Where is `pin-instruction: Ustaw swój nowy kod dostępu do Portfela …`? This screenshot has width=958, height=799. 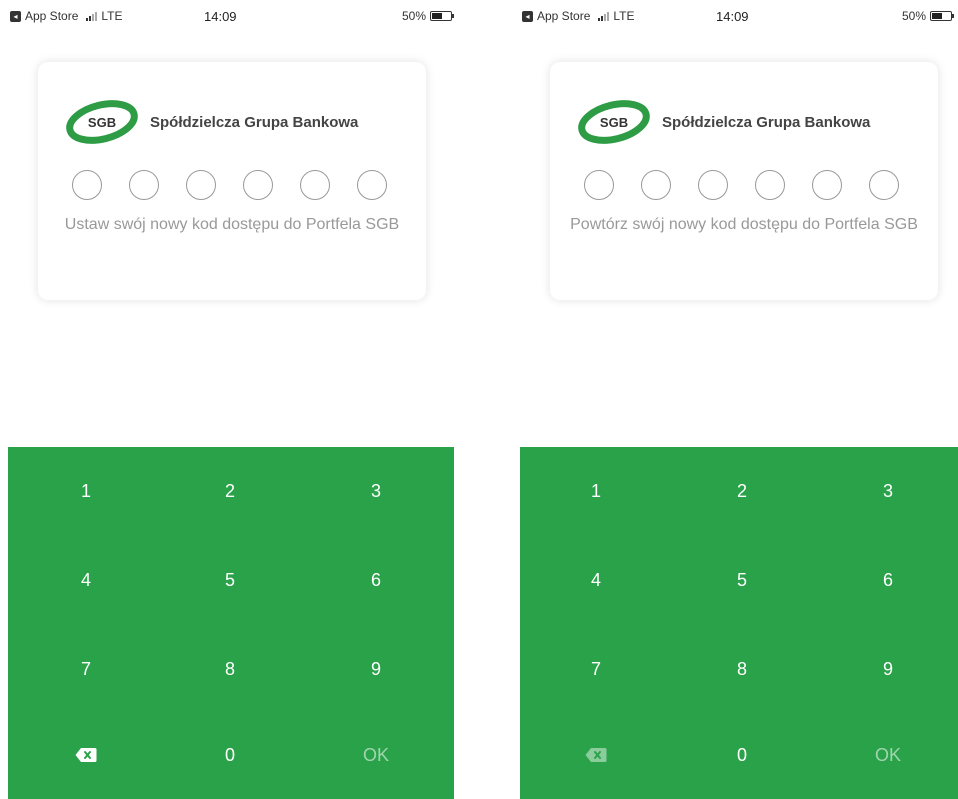
pin-instruction: Ustaw swój nowy kod dostępu do Portfela … is located at coordinates (232, 224).